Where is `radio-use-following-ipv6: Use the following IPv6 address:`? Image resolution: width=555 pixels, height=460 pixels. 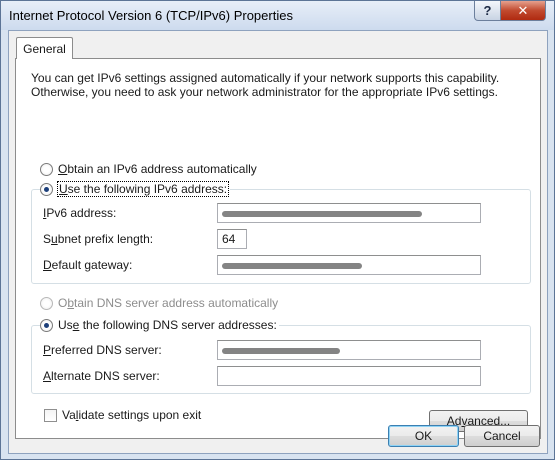
radio-use-following-ipv6: Use the following IPv6 address: is located at coordinates (135, 189).